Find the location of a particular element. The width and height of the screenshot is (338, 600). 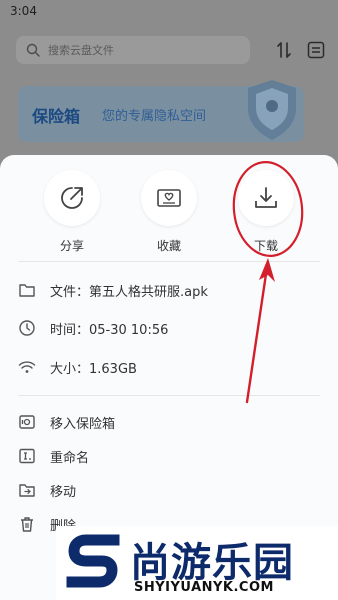

watermark-english: SHYIYUANYK.COM is located at coordinates (204, 587).